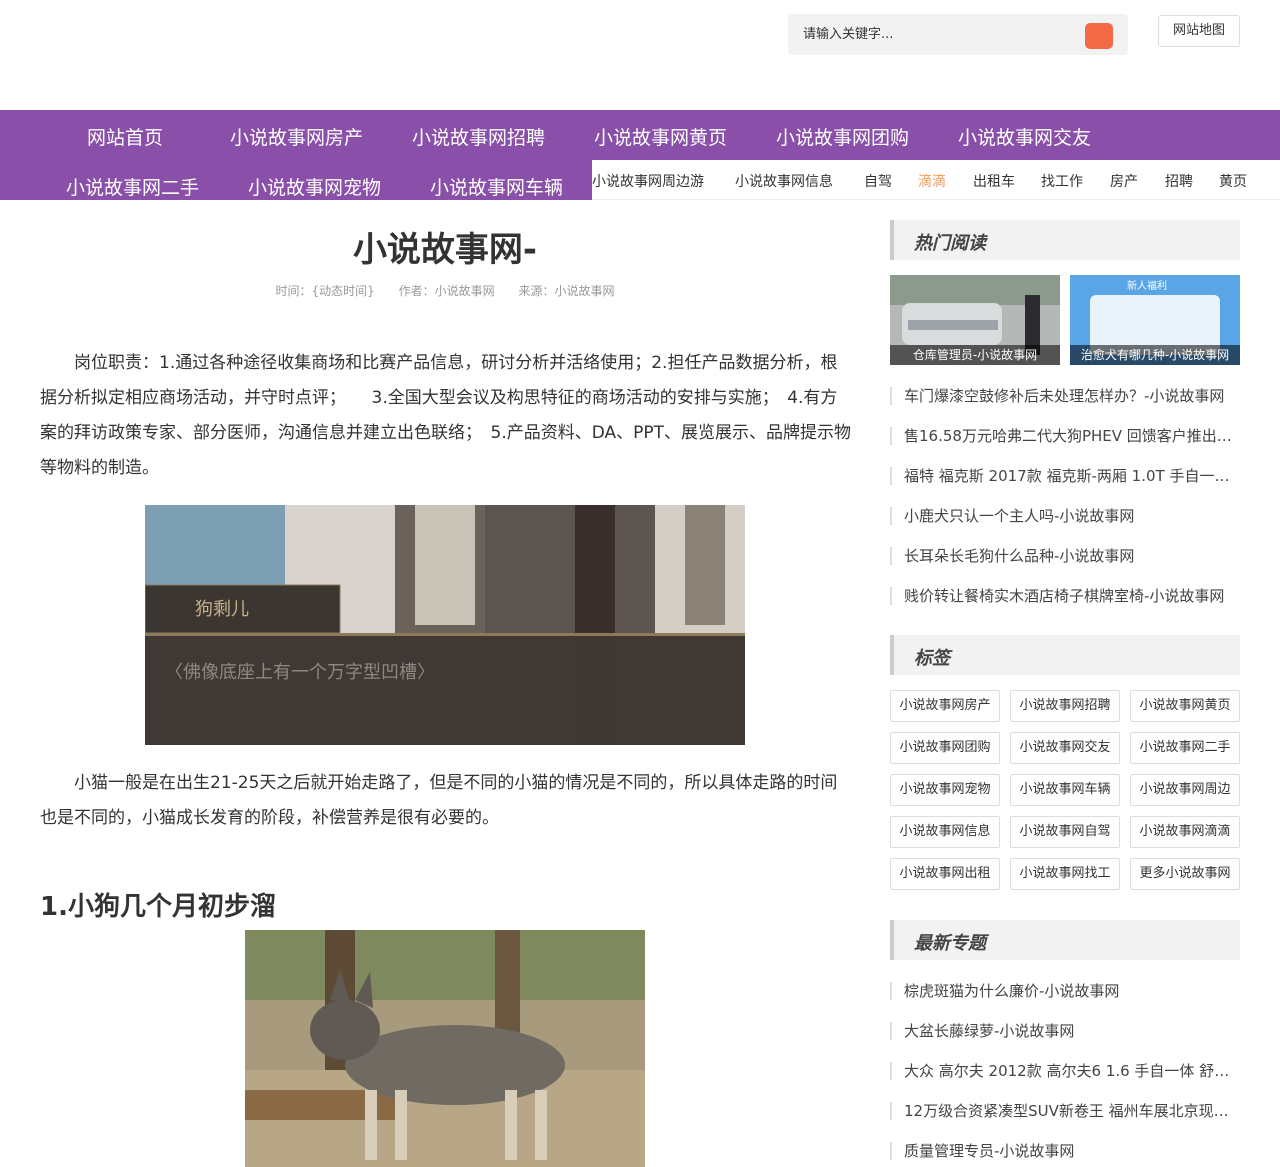  Describe the element at coordinates (1185, 874) in the screenshot. I see `tag-item: 更多小说故事网` at that location.